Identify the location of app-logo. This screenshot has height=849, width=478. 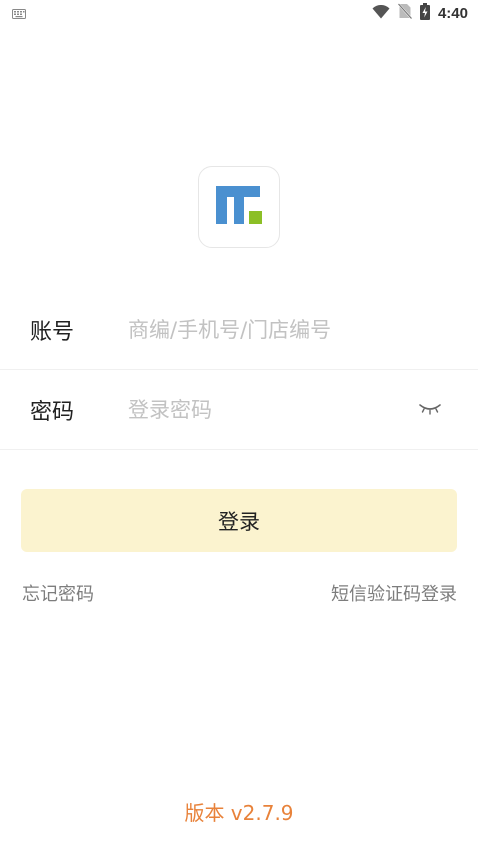
(239, 207).